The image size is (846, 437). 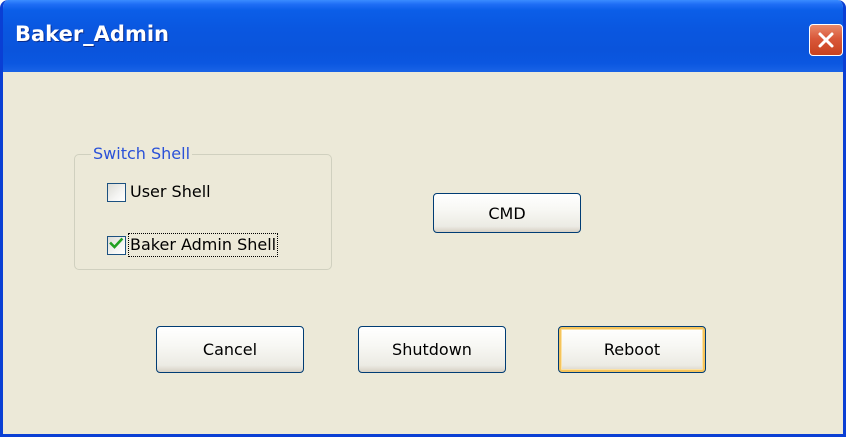 I want to click on user-shell-option: User Shell, so click(x=159, y=192).